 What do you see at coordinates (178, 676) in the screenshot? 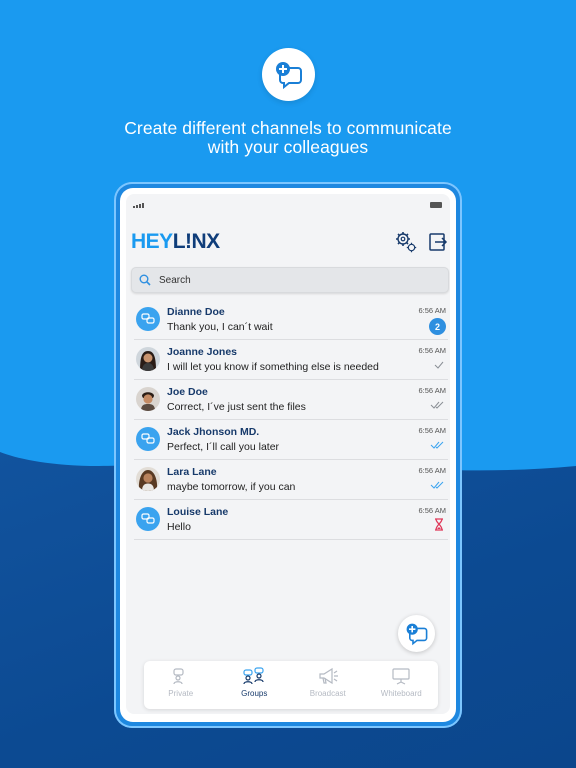
I see `private-chat-icon` at bounding box center [178, 676].